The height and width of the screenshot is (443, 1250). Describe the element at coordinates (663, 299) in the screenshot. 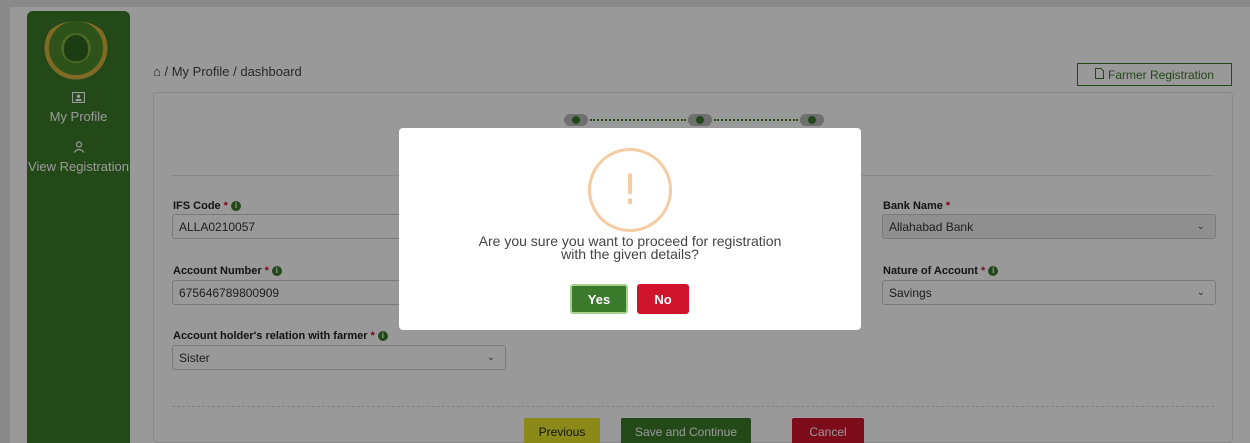

I see `no-button: No` at that location.